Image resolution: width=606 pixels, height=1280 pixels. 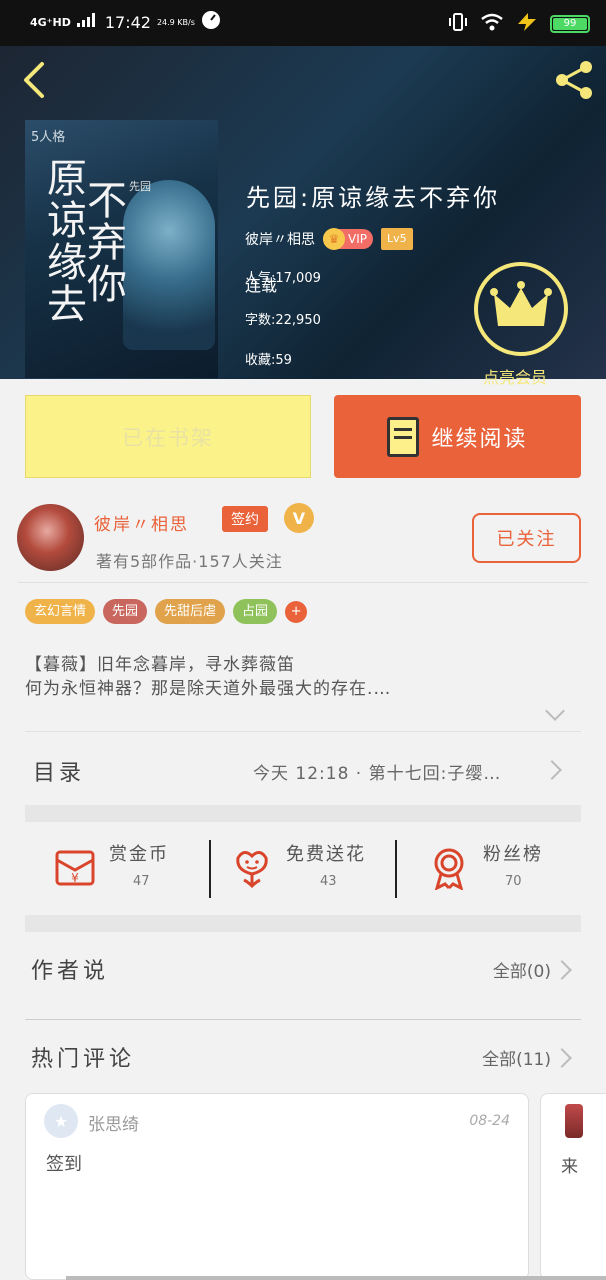 I want to click on network-speed: 24.9 KB/s, so click(x=175, y=22).